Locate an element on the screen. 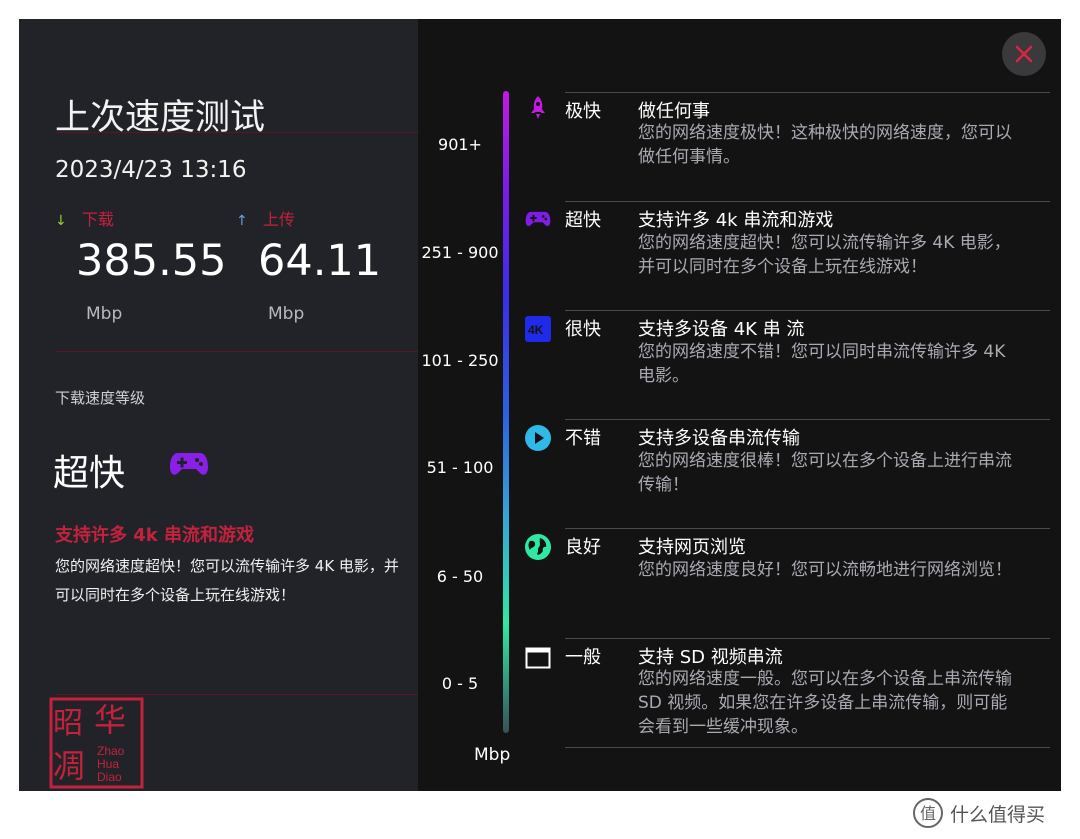 This screenshot has height=839, width=1080. row-description: 您的网络速度良好！您可以流畅地进行网络浏览！ is located at coordinates (825, 570).